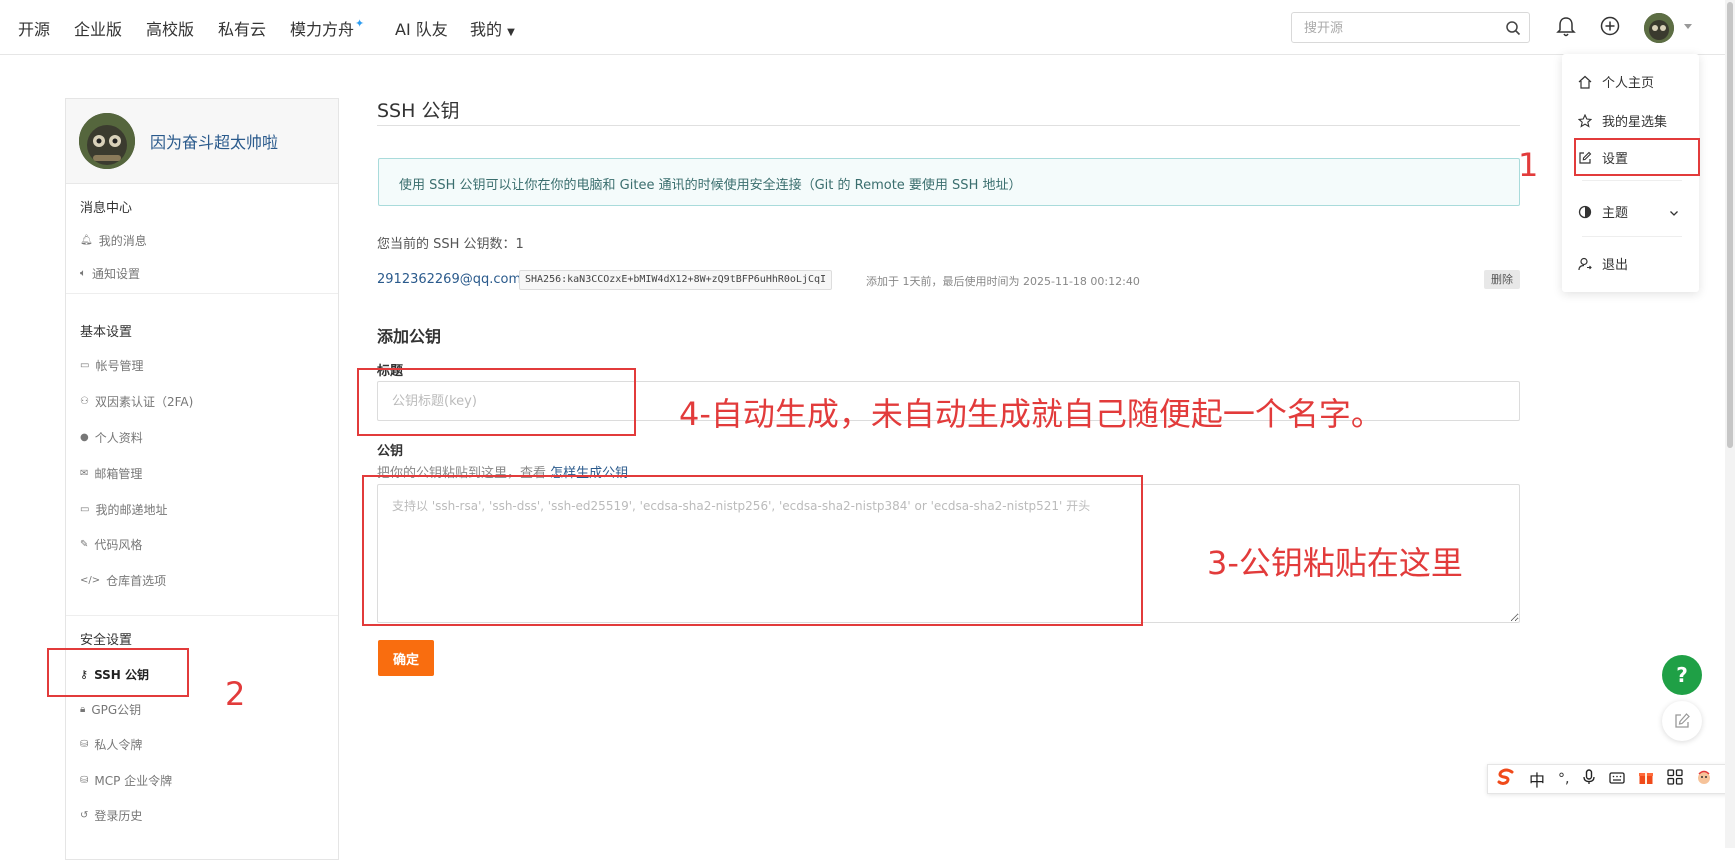 This screenshot has height=860, width=1735. What do you see at coordinates (118, 672) in the screenshot?
I see `annotation-box-ssh-nav` at bounding box center [118, 672].